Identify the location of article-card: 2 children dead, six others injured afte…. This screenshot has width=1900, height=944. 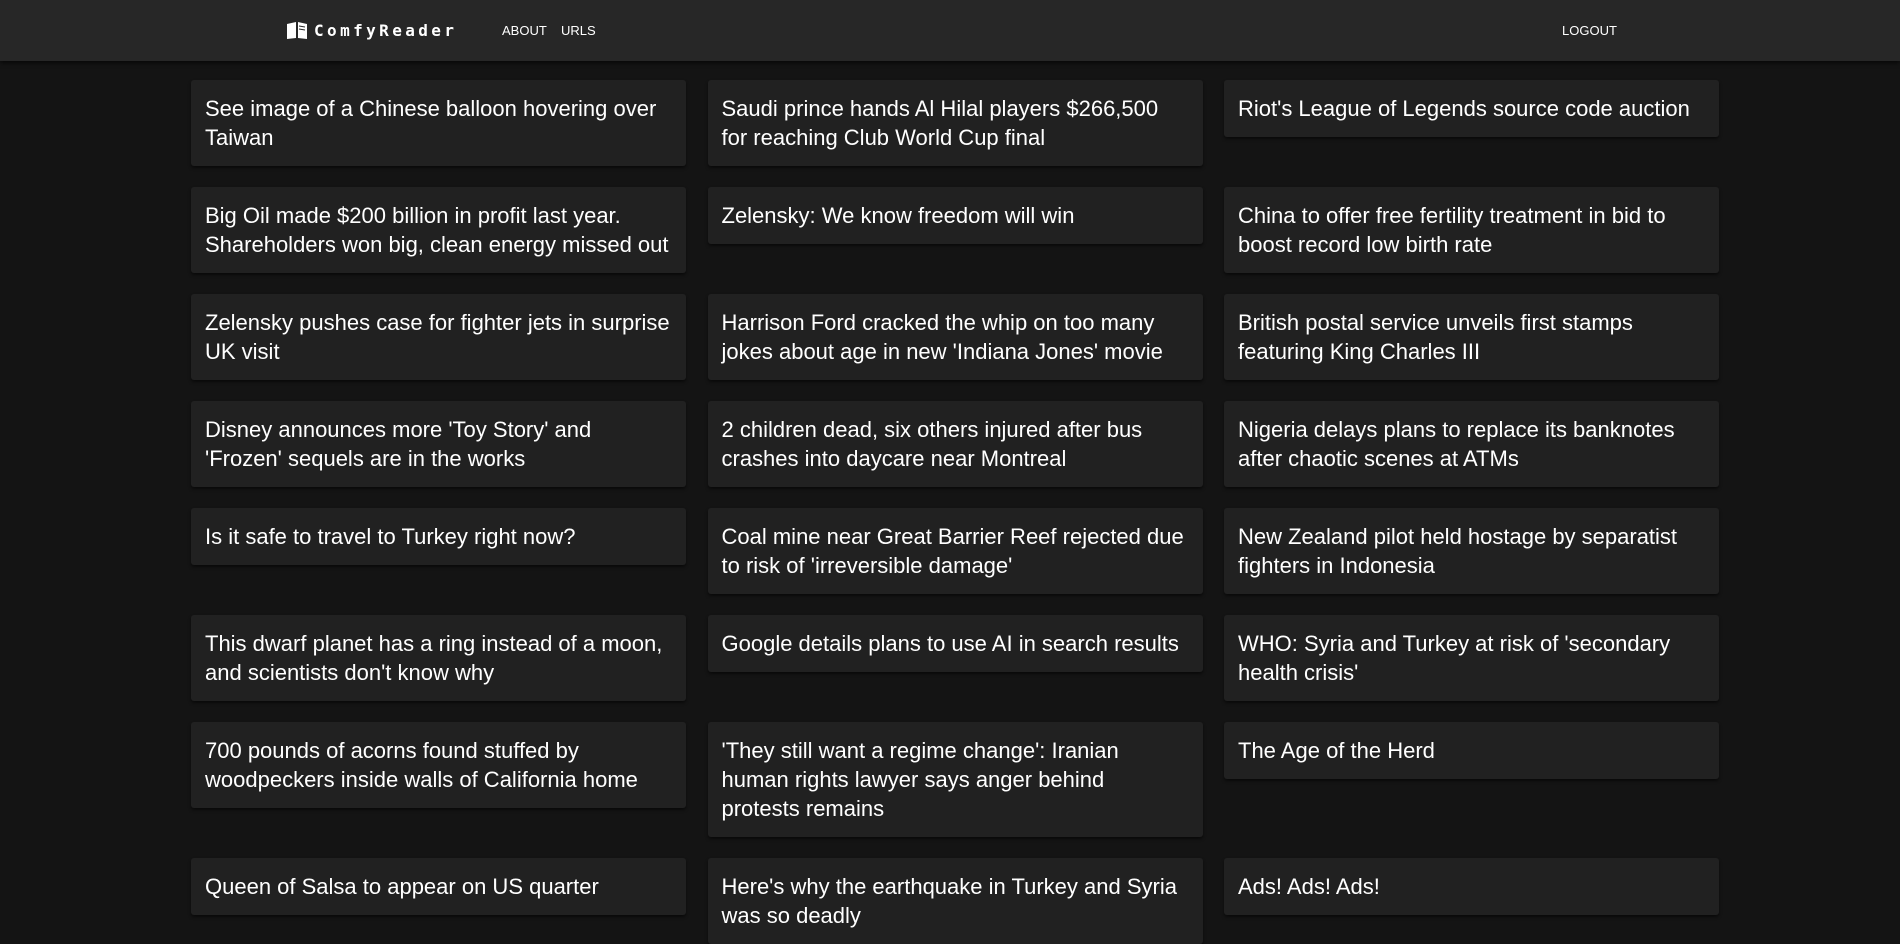
(955, 444).